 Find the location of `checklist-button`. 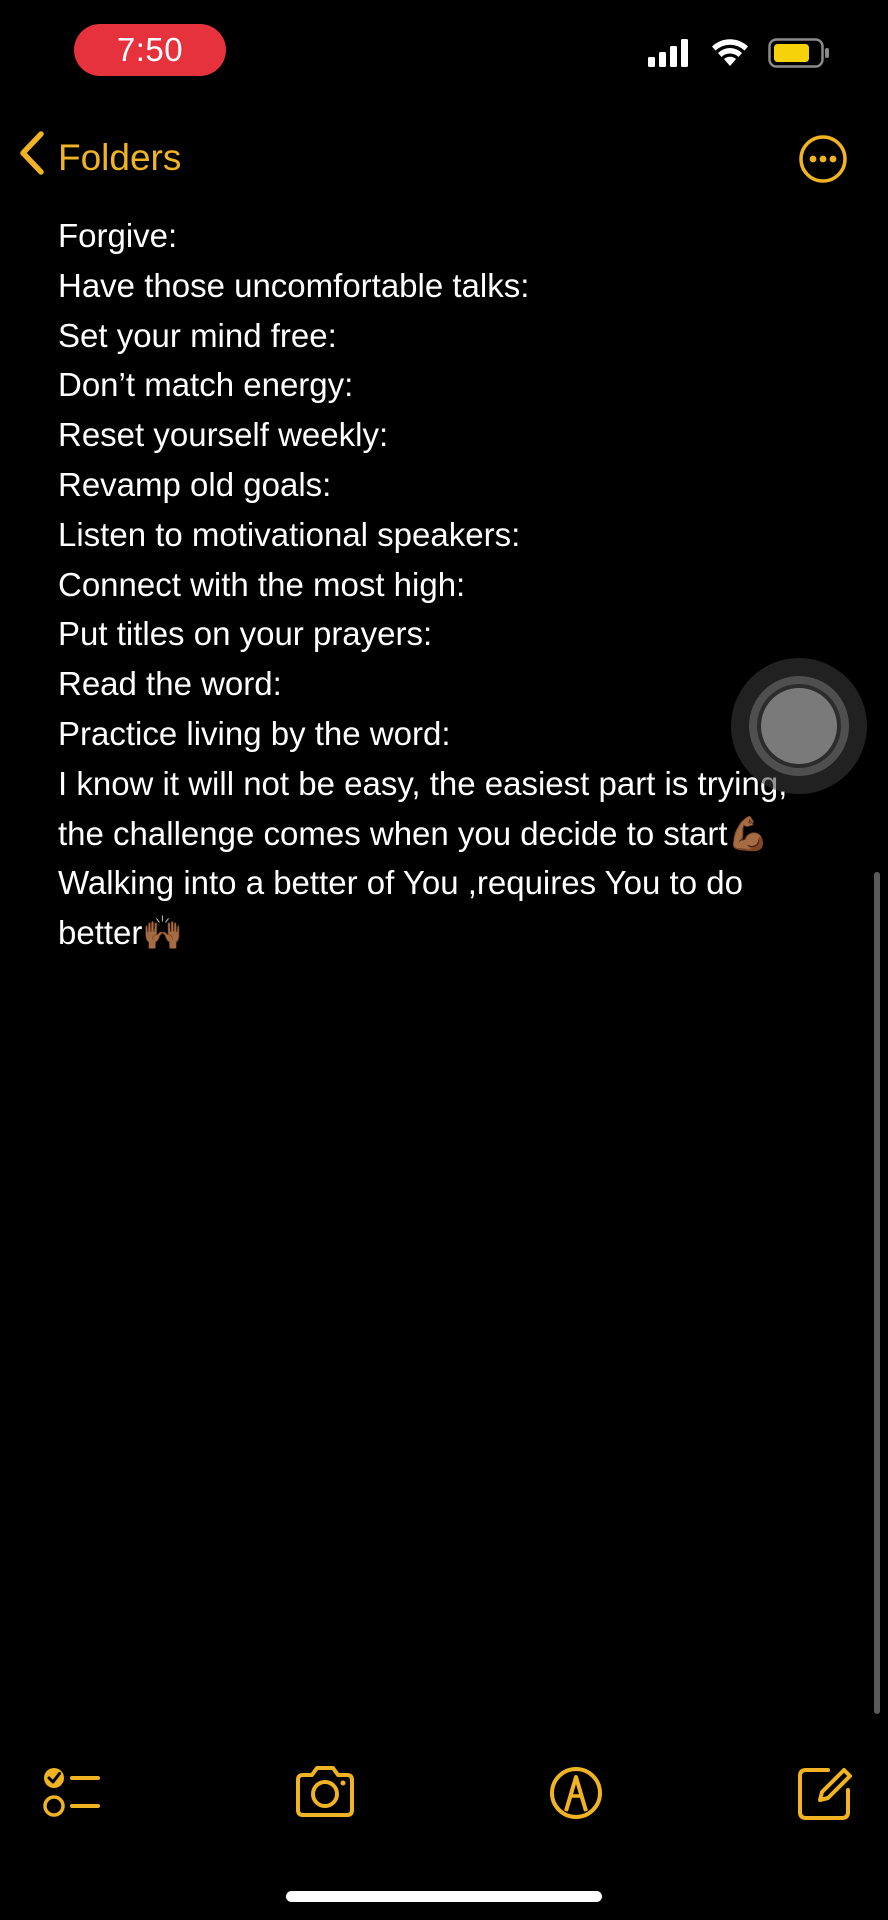

checklist-button is located at coordinates (73, 1793).